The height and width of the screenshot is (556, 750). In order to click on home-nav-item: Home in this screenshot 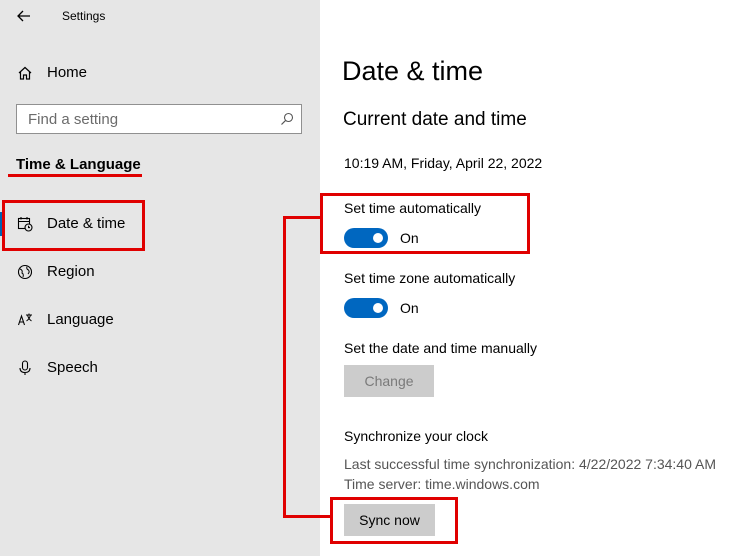, I will do `click(160, 73)`.